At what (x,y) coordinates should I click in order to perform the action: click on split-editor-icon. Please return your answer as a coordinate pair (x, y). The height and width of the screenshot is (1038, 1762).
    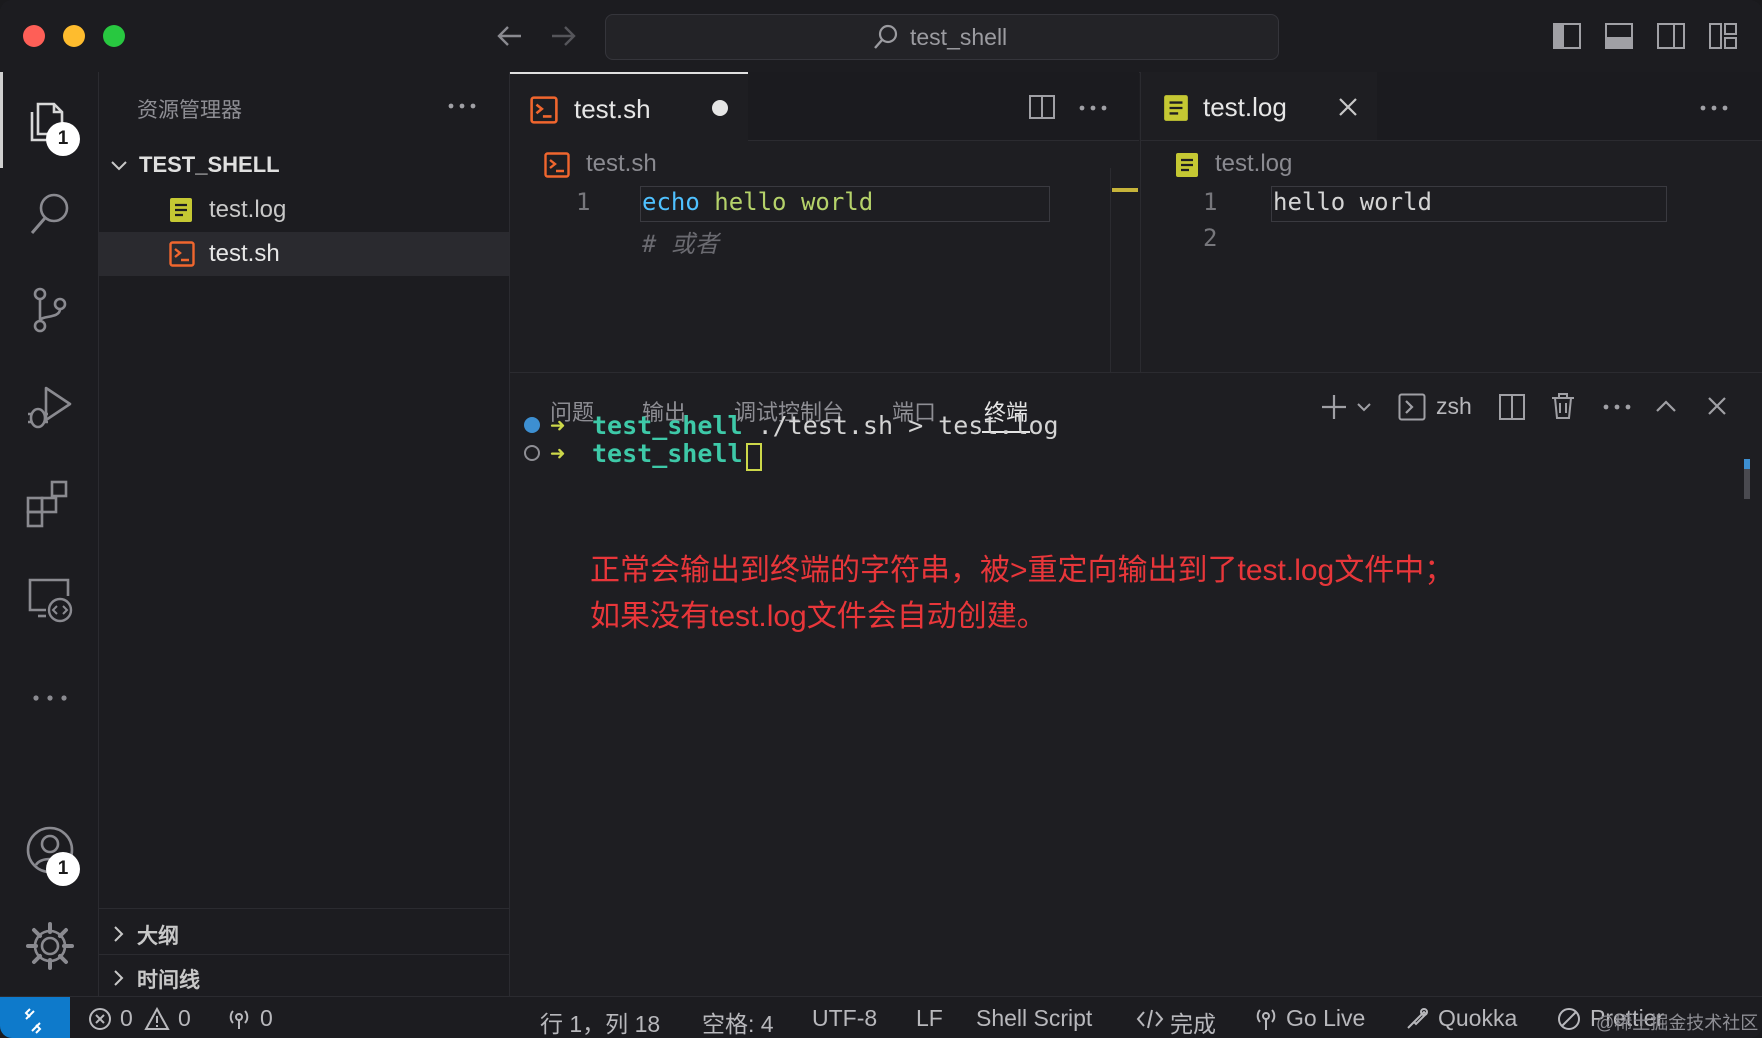
    Looking at the image, I should click on (1042, 107).